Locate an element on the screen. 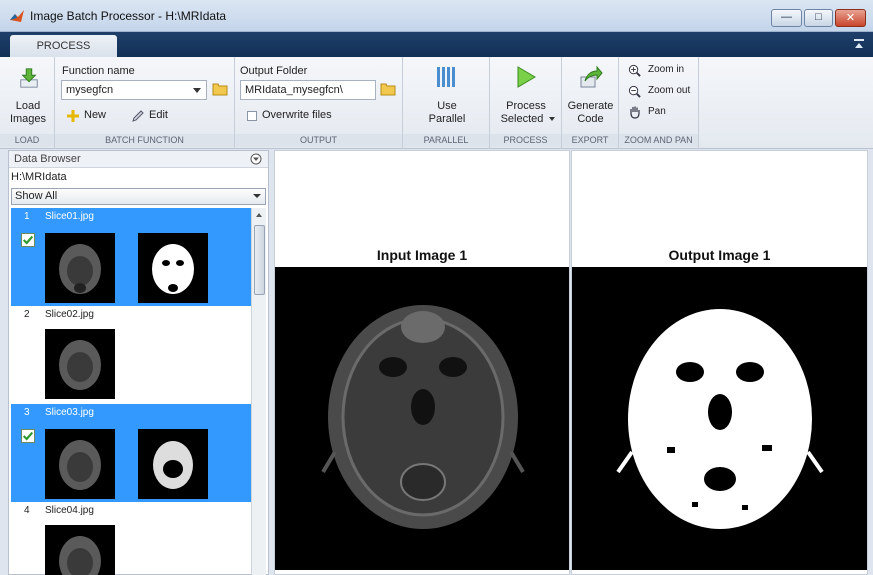 The width and height of the screenshot is (873, 575). list-item: 4 Slice04.jpg is located at coordinates (131, 538).